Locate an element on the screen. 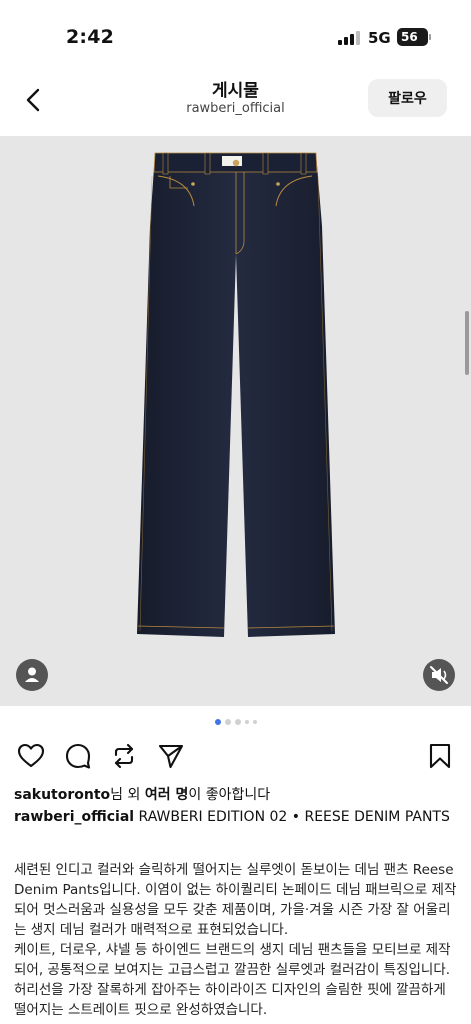 Image resolution: width=471 pixels, height=1024 pixels. liker-username: sakutoronto is located at coordinates (62, 795).